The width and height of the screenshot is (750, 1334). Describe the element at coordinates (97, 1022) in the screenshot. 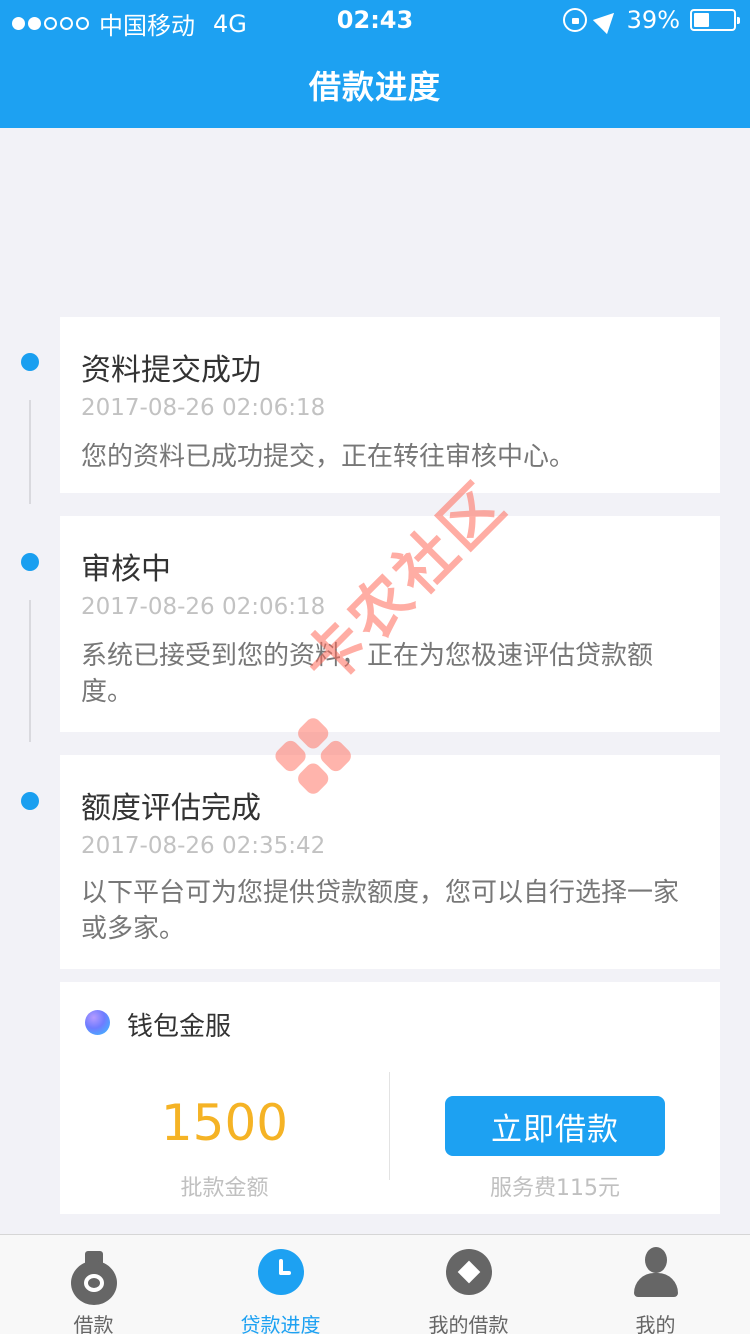

I see `brand-logo-icon` at that location.